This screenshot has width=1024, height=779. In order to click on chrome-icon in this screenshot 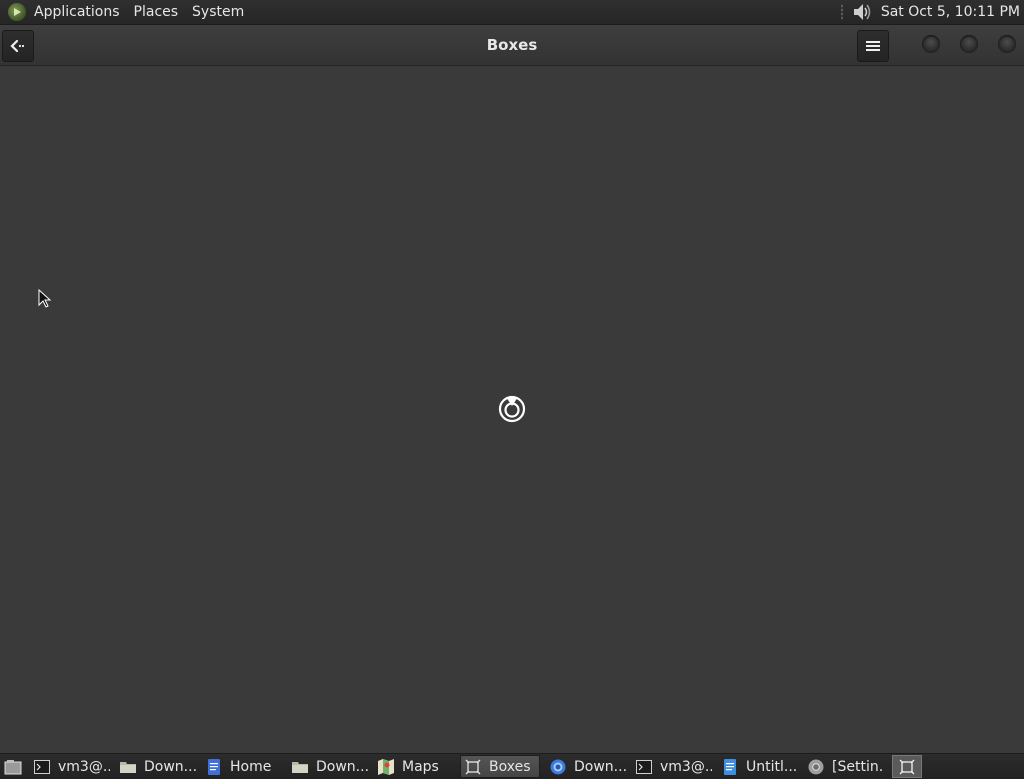, I will do `click(816, 767)`.